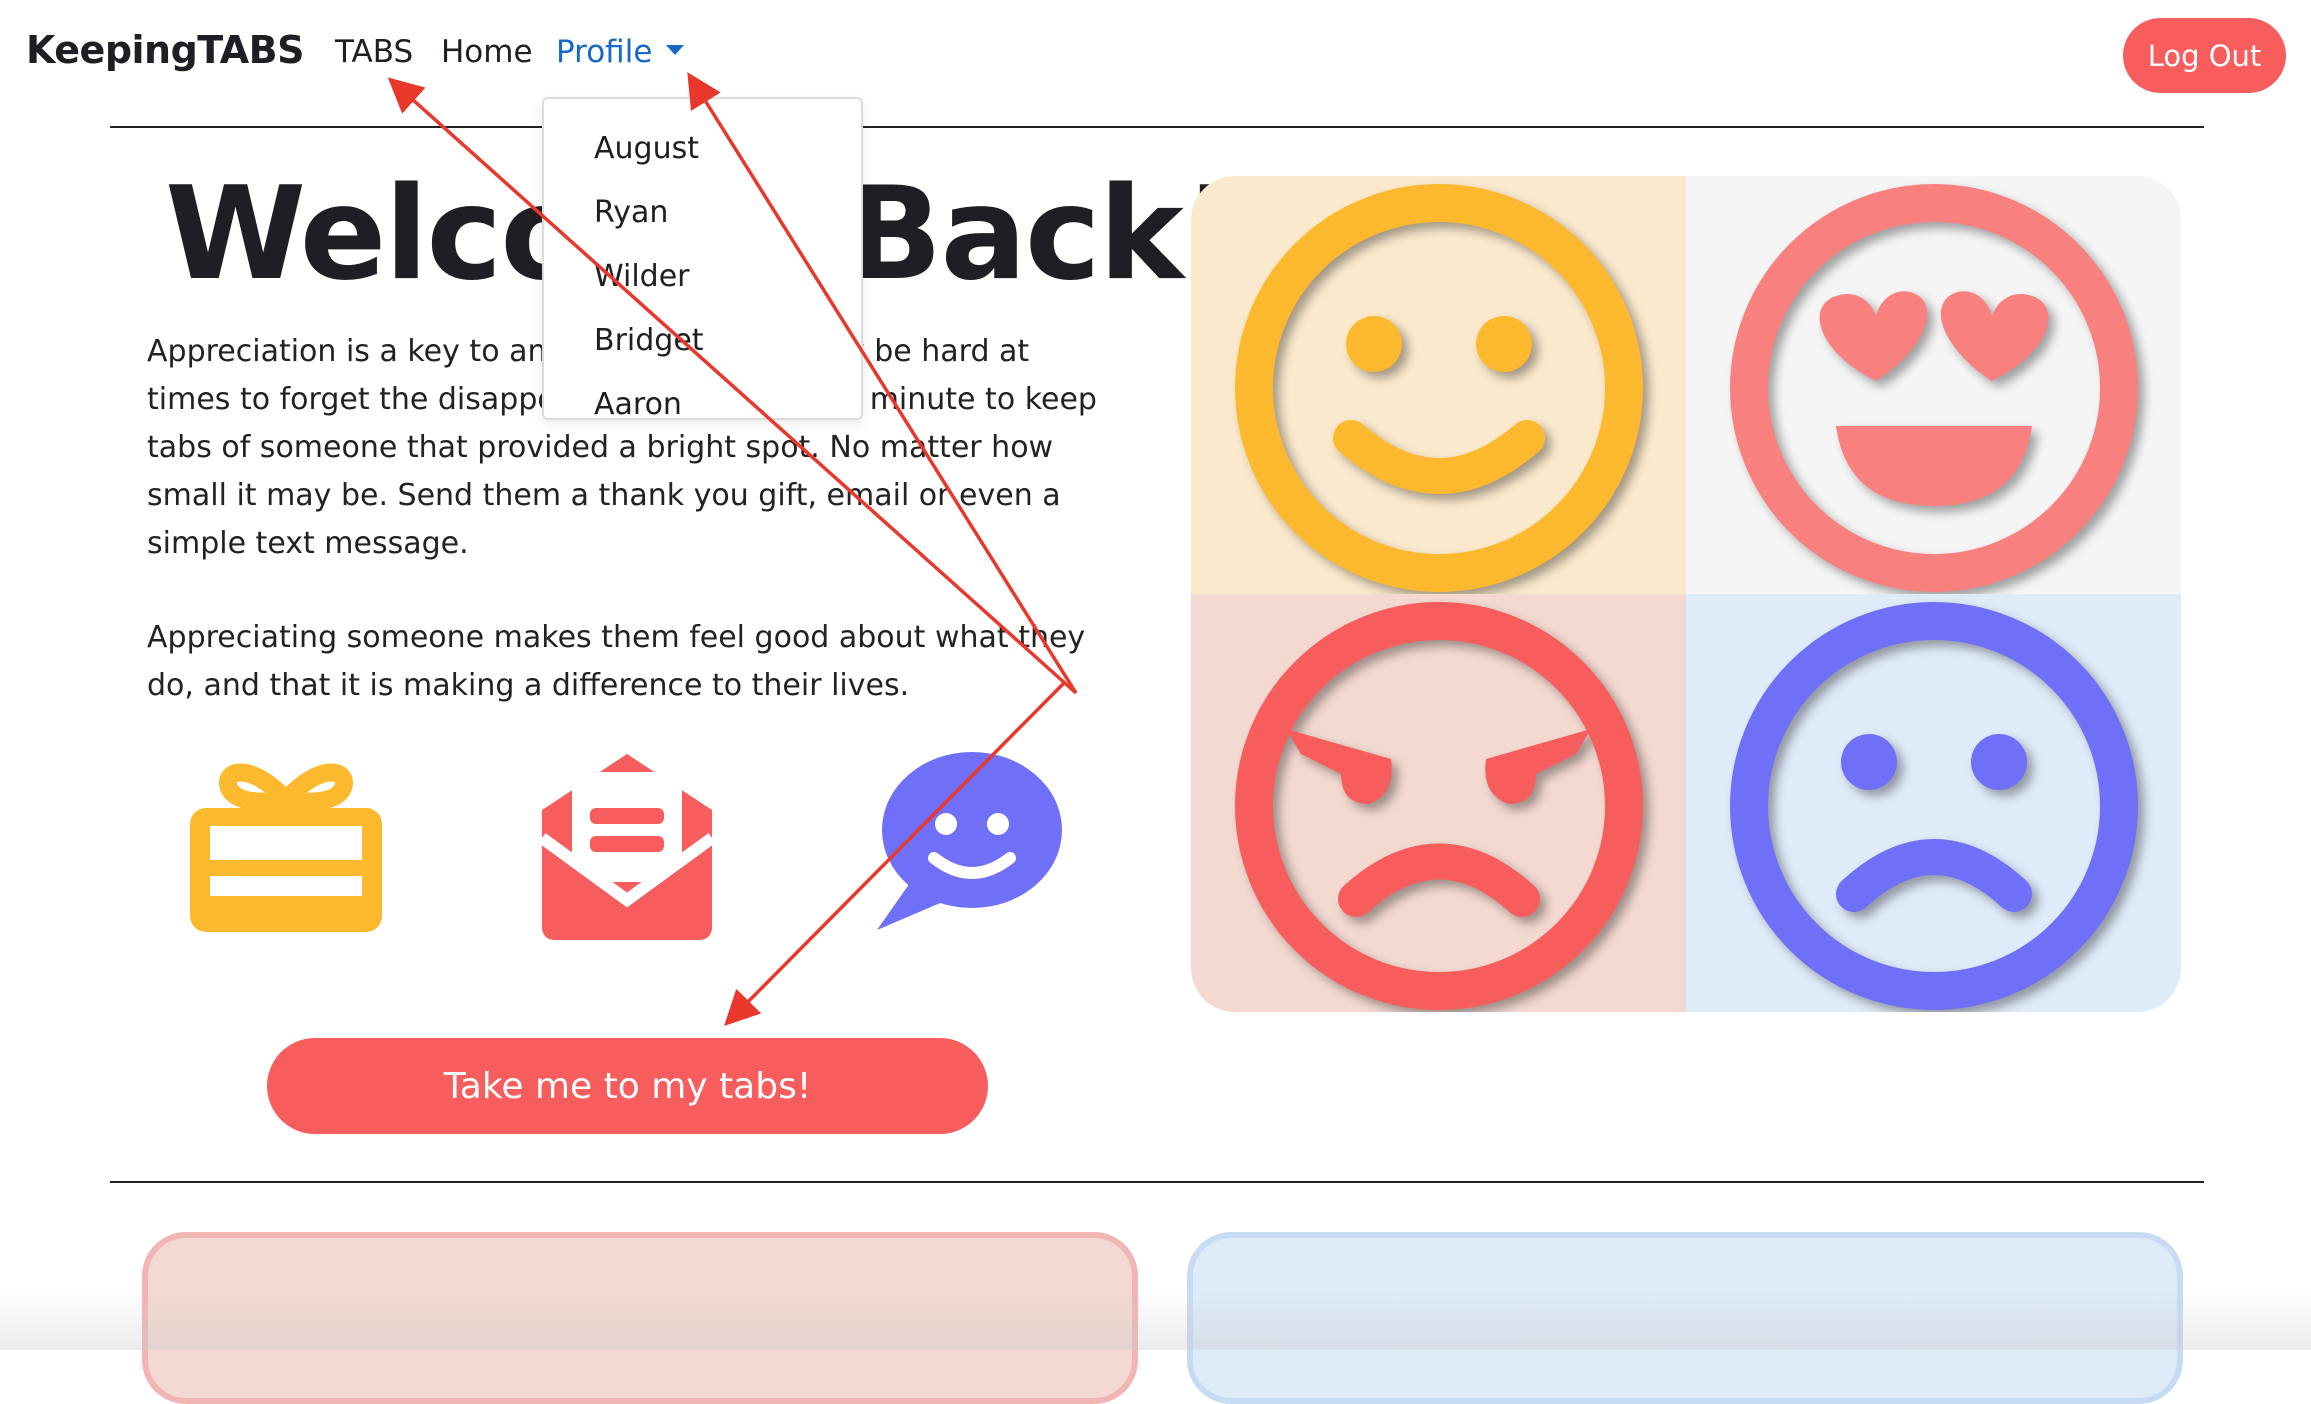 The image size is (2311, 1404). What do you see at coordinates (1439, 806) in the screenshot?
I see `angry-face-icon` at bounding box center [1439, 806].